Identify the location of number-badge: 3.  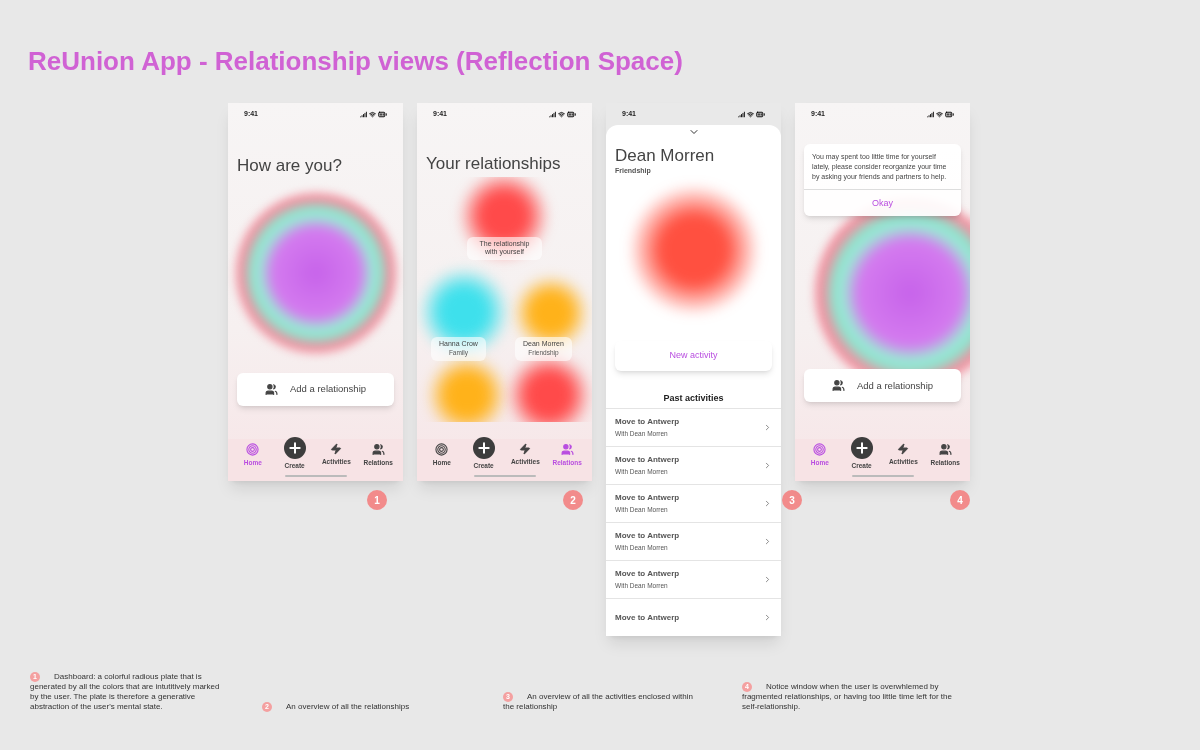
(792, 500).